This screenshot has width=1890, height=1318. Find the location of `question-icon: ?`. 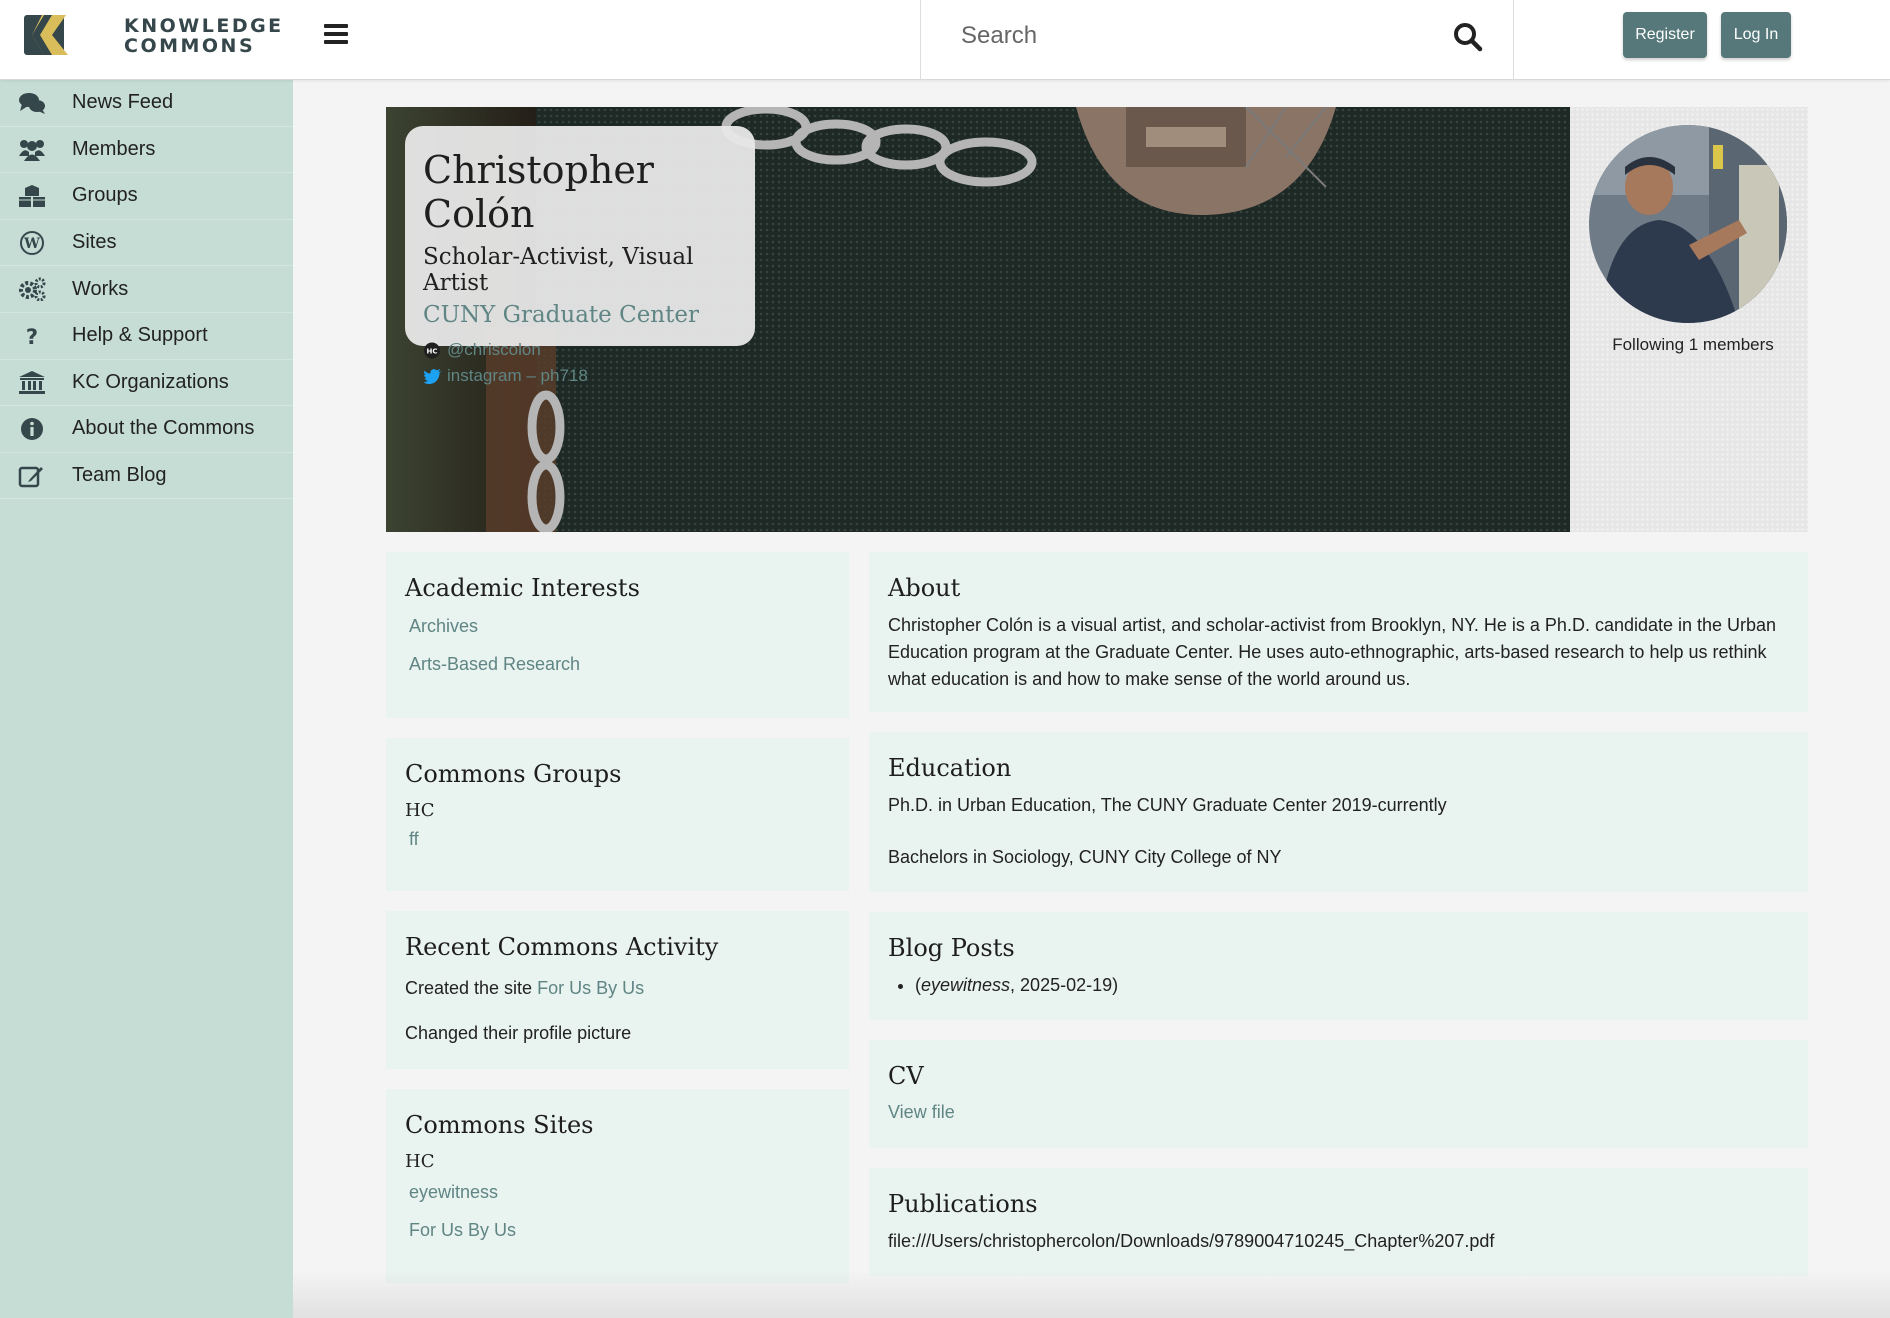

question-icon: ? is located at coordinates (32, 336).